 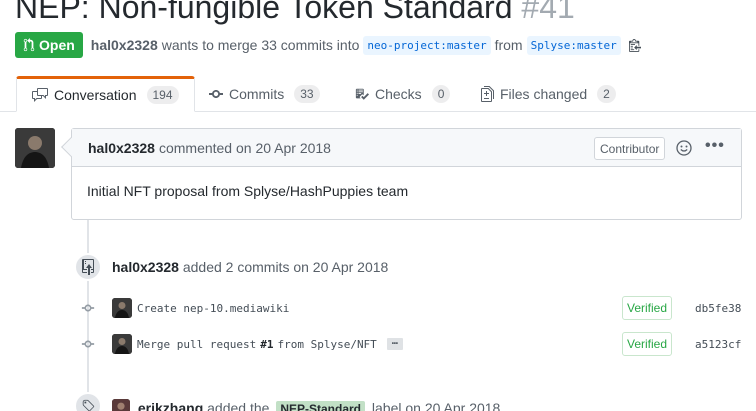 What do you see at coordinates (441, 94) in the screenshot?
I see `tab-counter: 0` at bounding box center [441, 94].